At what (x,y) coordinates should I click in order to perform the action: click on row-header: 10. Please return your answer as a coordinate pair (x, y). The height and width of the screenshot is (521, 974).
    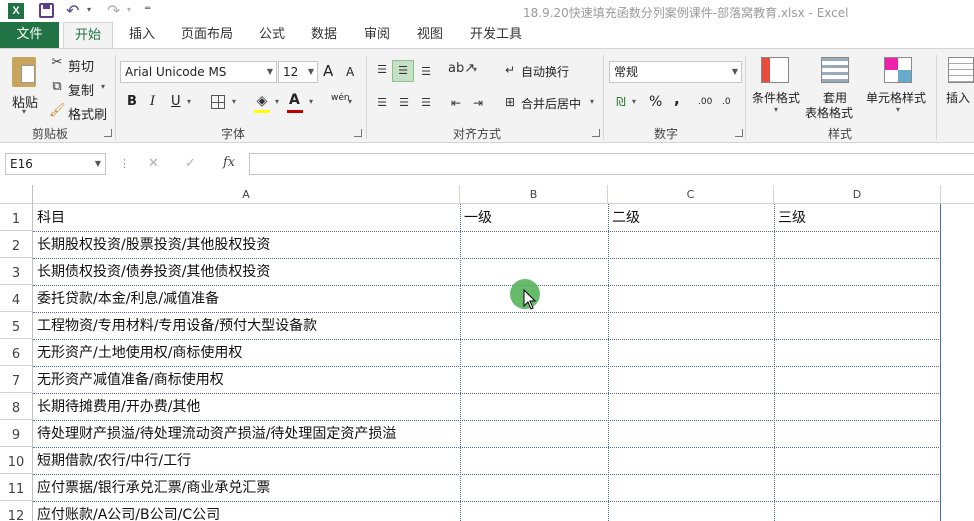
    Looking at the image, I should click on (16, 460).